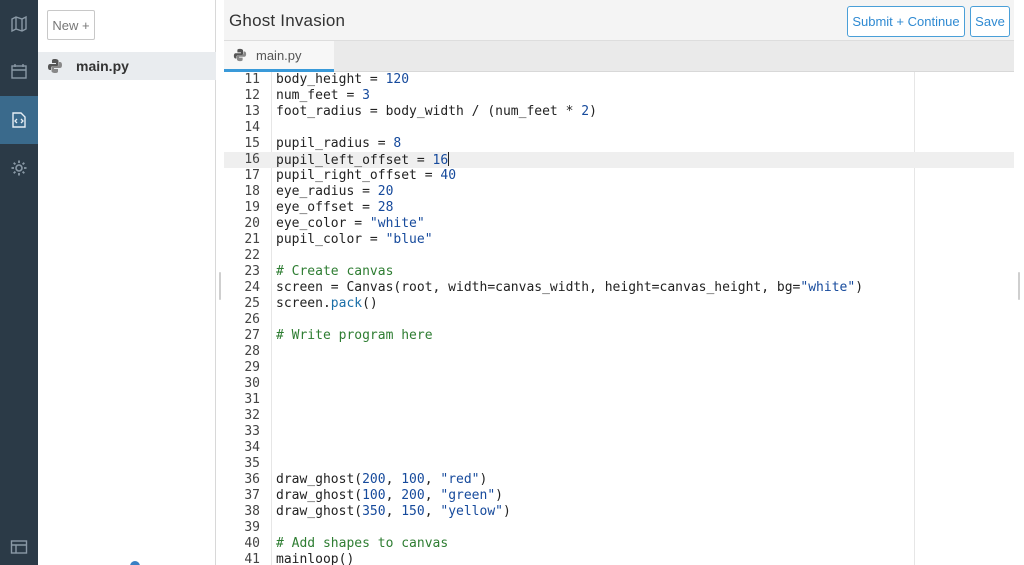 The image size is (1024, 565). Describe the element at coordinates (252, 495) in the screenshot. I see `line-number: 37` at that location.